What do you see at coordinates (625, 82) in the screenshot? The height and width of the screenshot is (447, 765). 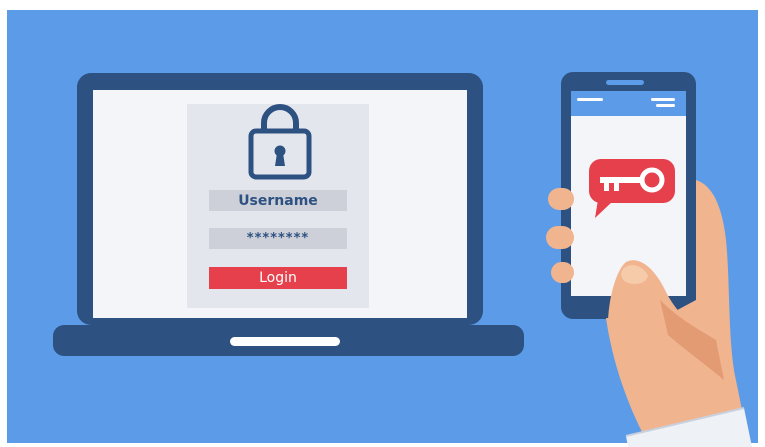 I see `phone-speaker` at bounding box center [625, 82].